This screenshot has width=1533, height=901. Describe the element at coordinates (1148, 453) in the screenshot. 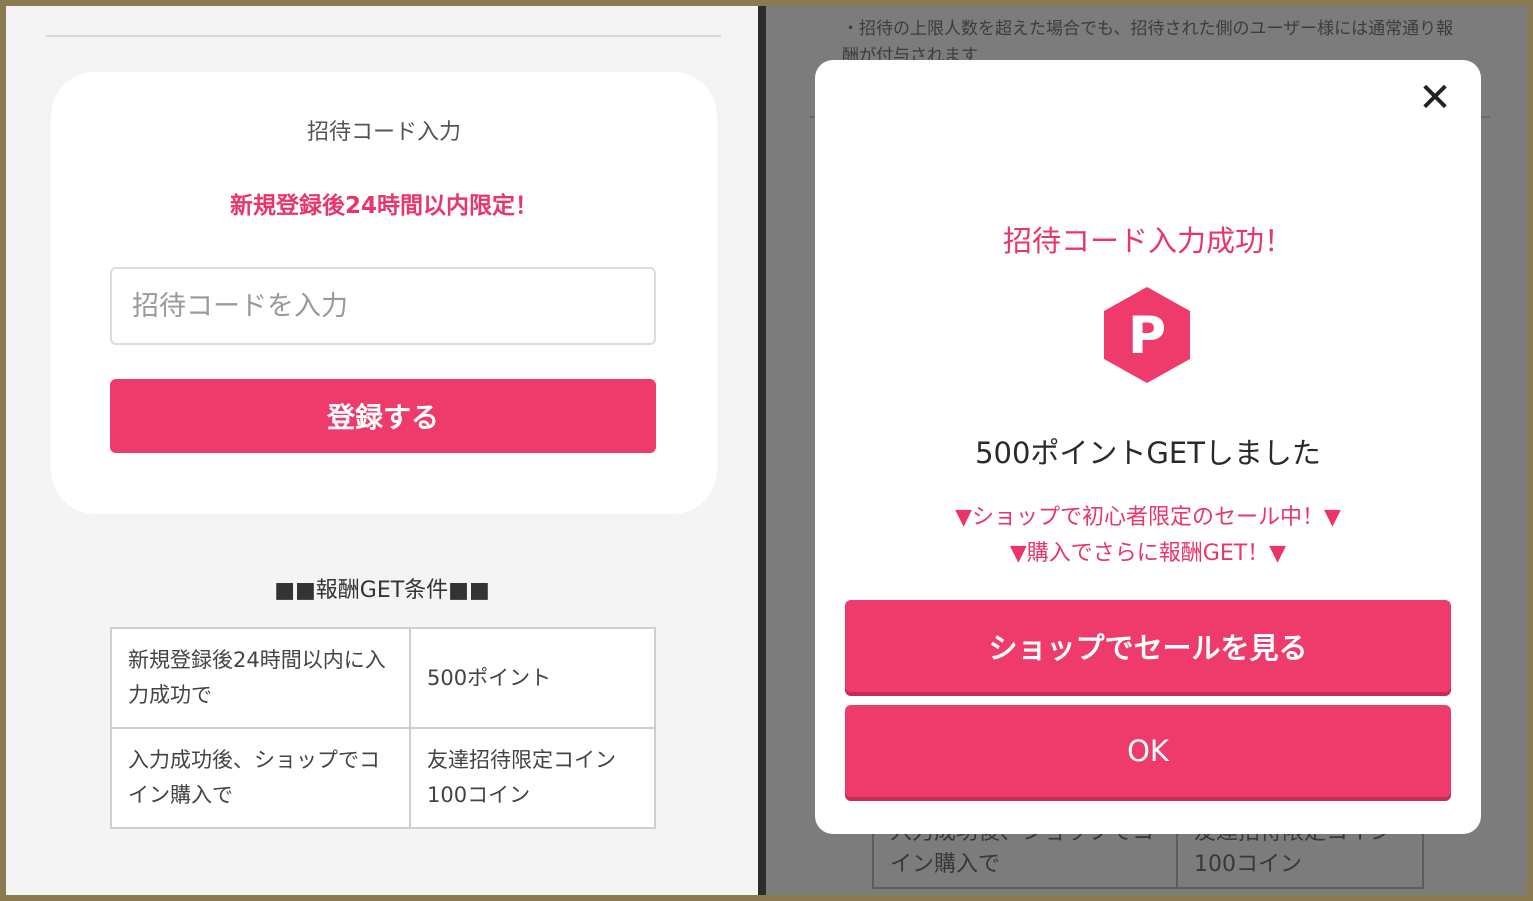

I see `points-earned-text: 500ポイントGETしました` at that location.